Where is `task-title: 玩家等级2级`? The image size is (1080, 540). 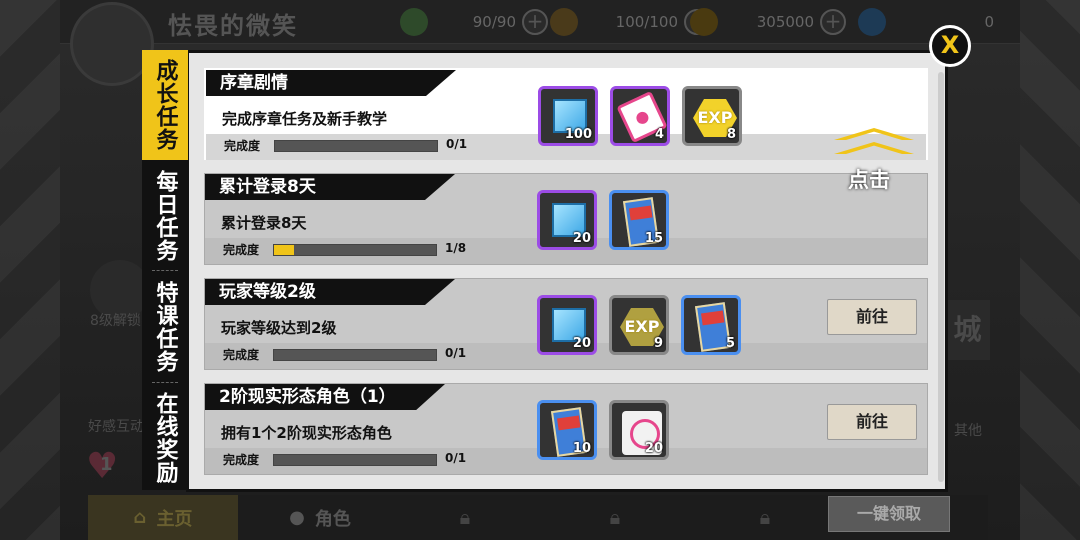 task-title: 玩家等级2级 is located at coordinates (330, 292).